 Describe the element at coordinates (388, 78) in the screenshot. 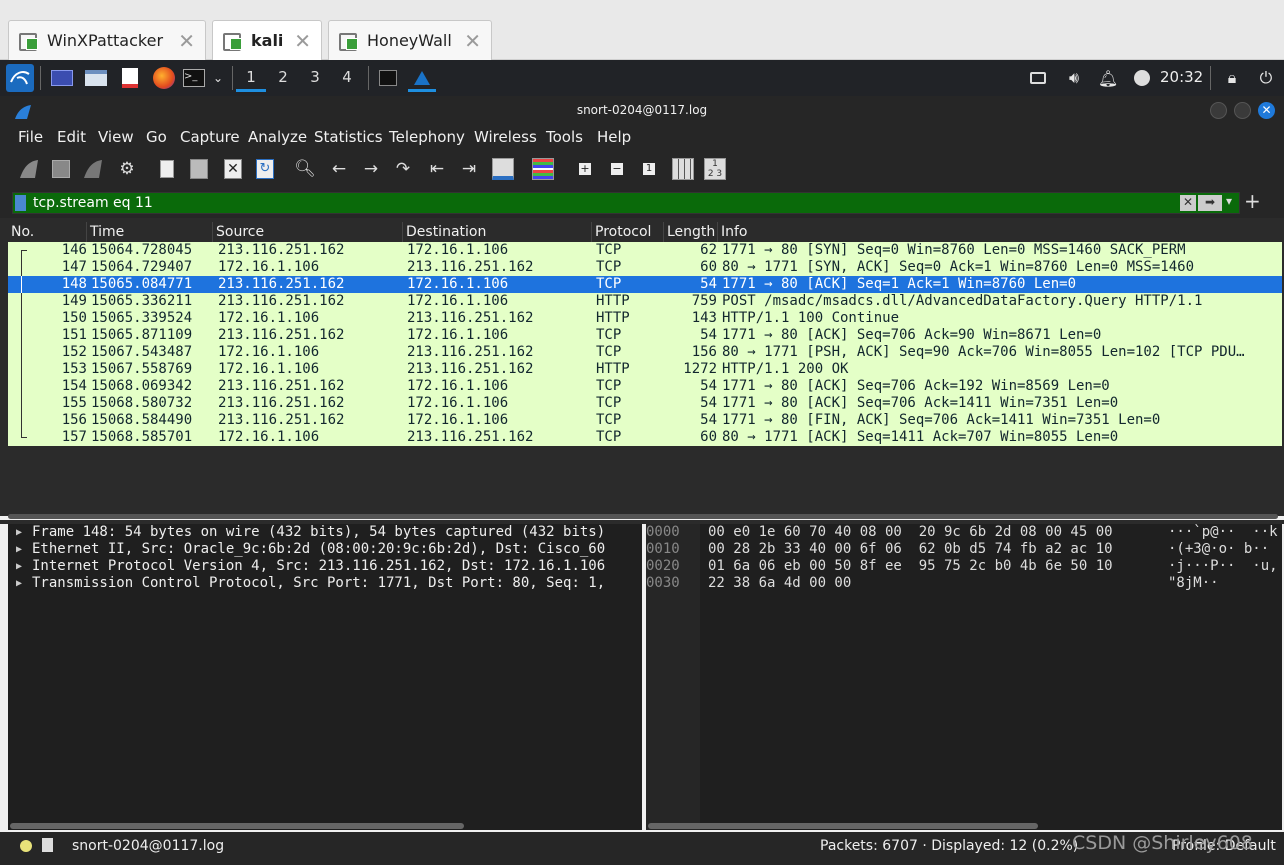

I see `terminal-window-icon` at that location.